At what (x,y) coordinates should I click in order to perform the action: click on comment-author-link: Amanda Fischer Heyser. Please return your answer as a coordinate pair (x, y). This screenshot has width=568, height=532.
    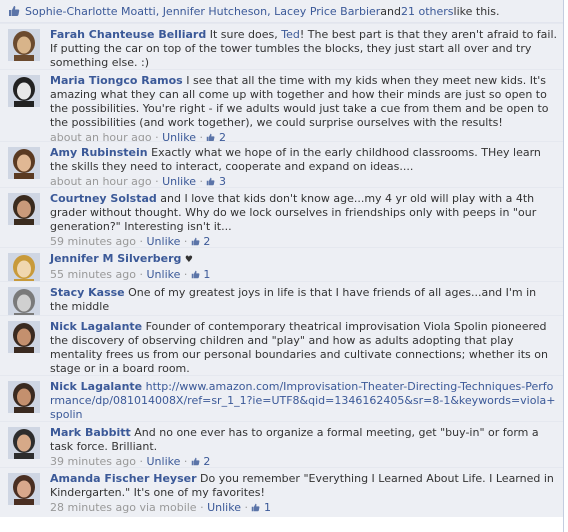
    Looking at the image, I should click on (123, 478).